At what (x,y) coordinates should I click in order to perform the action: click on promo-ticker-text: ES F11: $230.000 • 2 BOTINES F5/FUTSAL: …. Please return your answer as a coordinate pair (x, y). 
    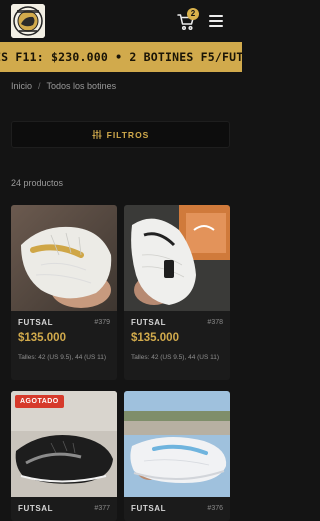
    Looking at the image, I should click on (121, 57).